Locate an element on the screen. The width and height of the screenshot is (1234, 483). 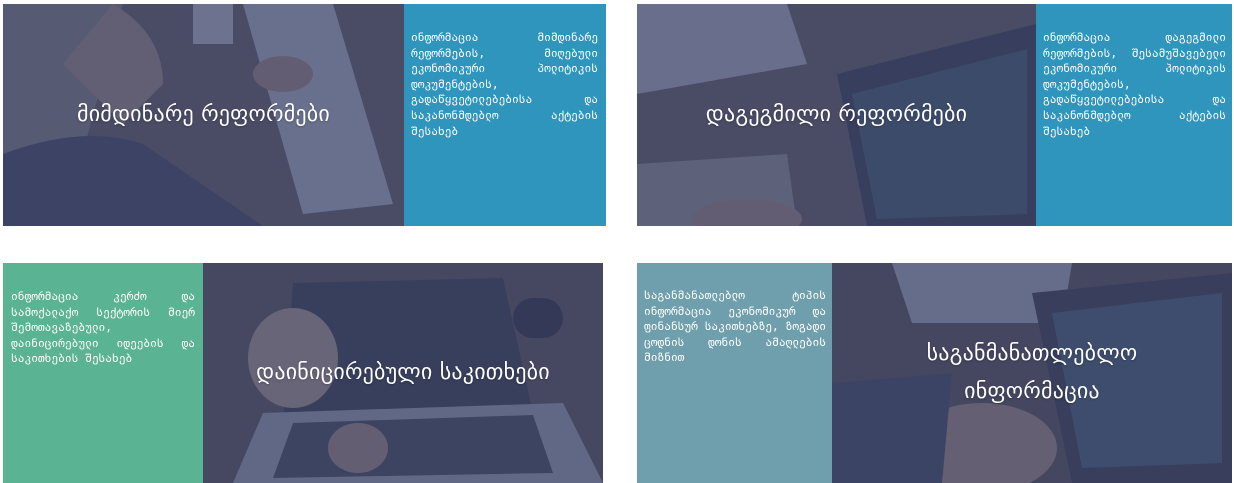
card-title: დაინიცირებული საკითხები is located at coordinates (403, 373).